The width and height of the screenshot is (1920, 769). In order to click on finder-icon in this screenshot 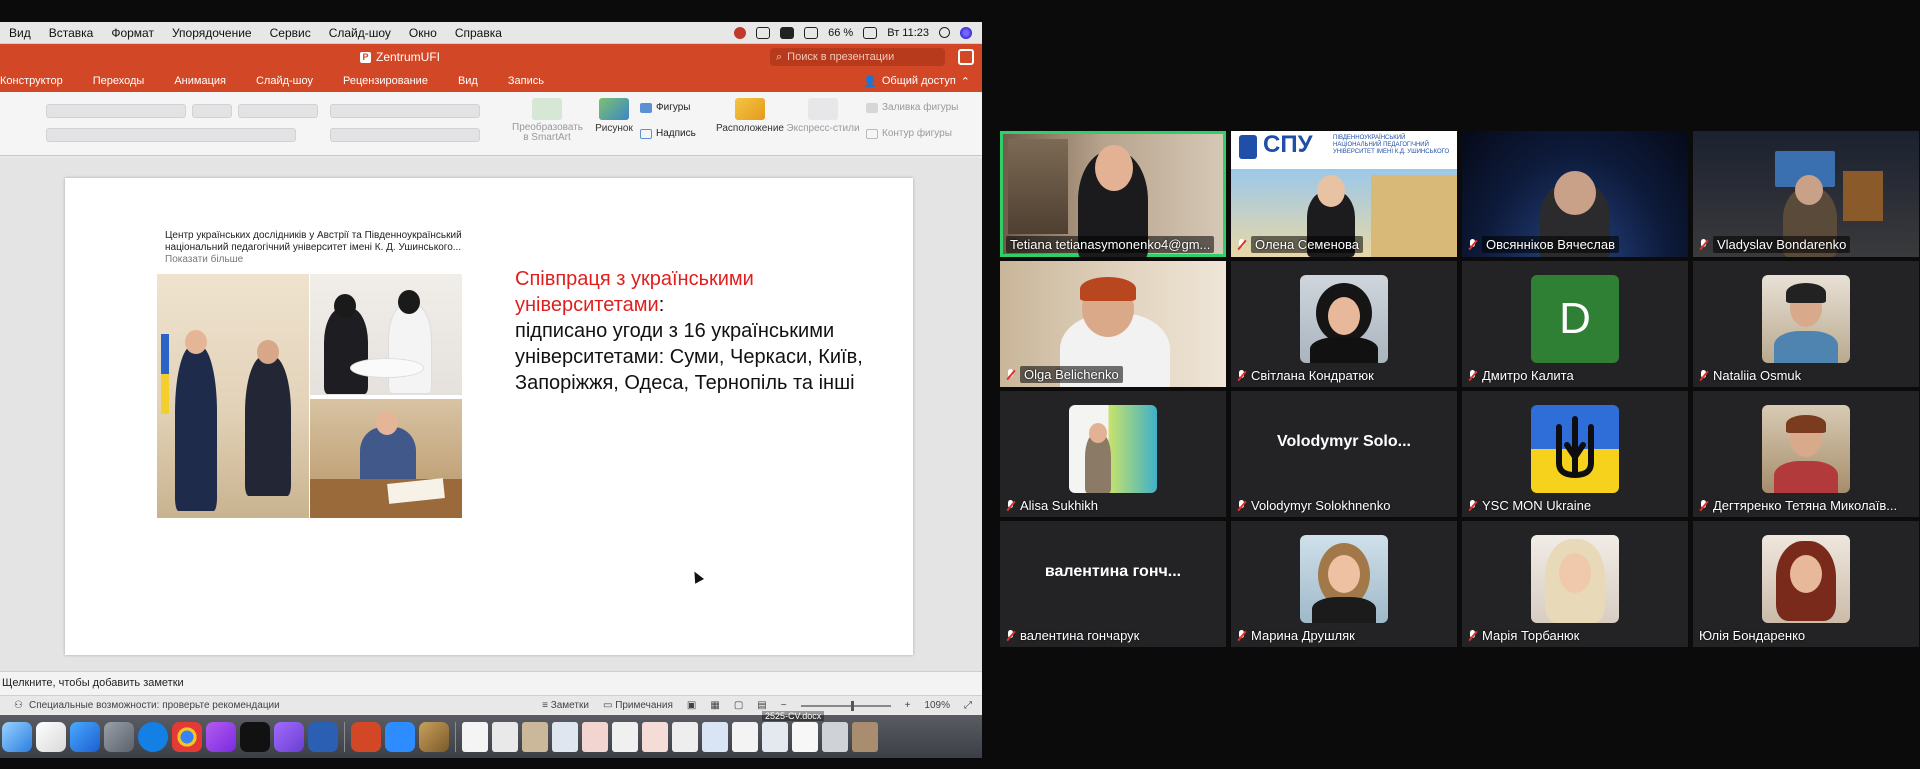, I will do `click(17, 736)`.